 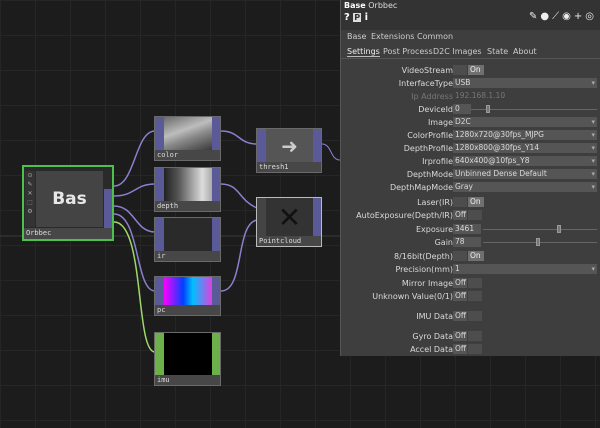 What do you see at coordinates (525, 135) in the screenshot?
I see `colorprofile-dropdown: 1280x720@30fps_MJPG` at bounding box center [525, 135].